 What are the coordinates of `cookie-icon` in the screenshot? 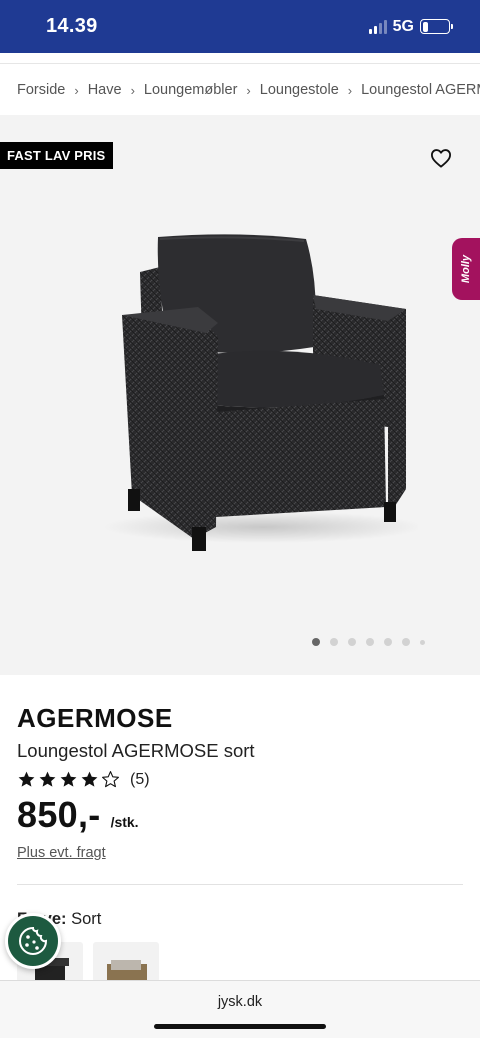 It's located at (33, 940).